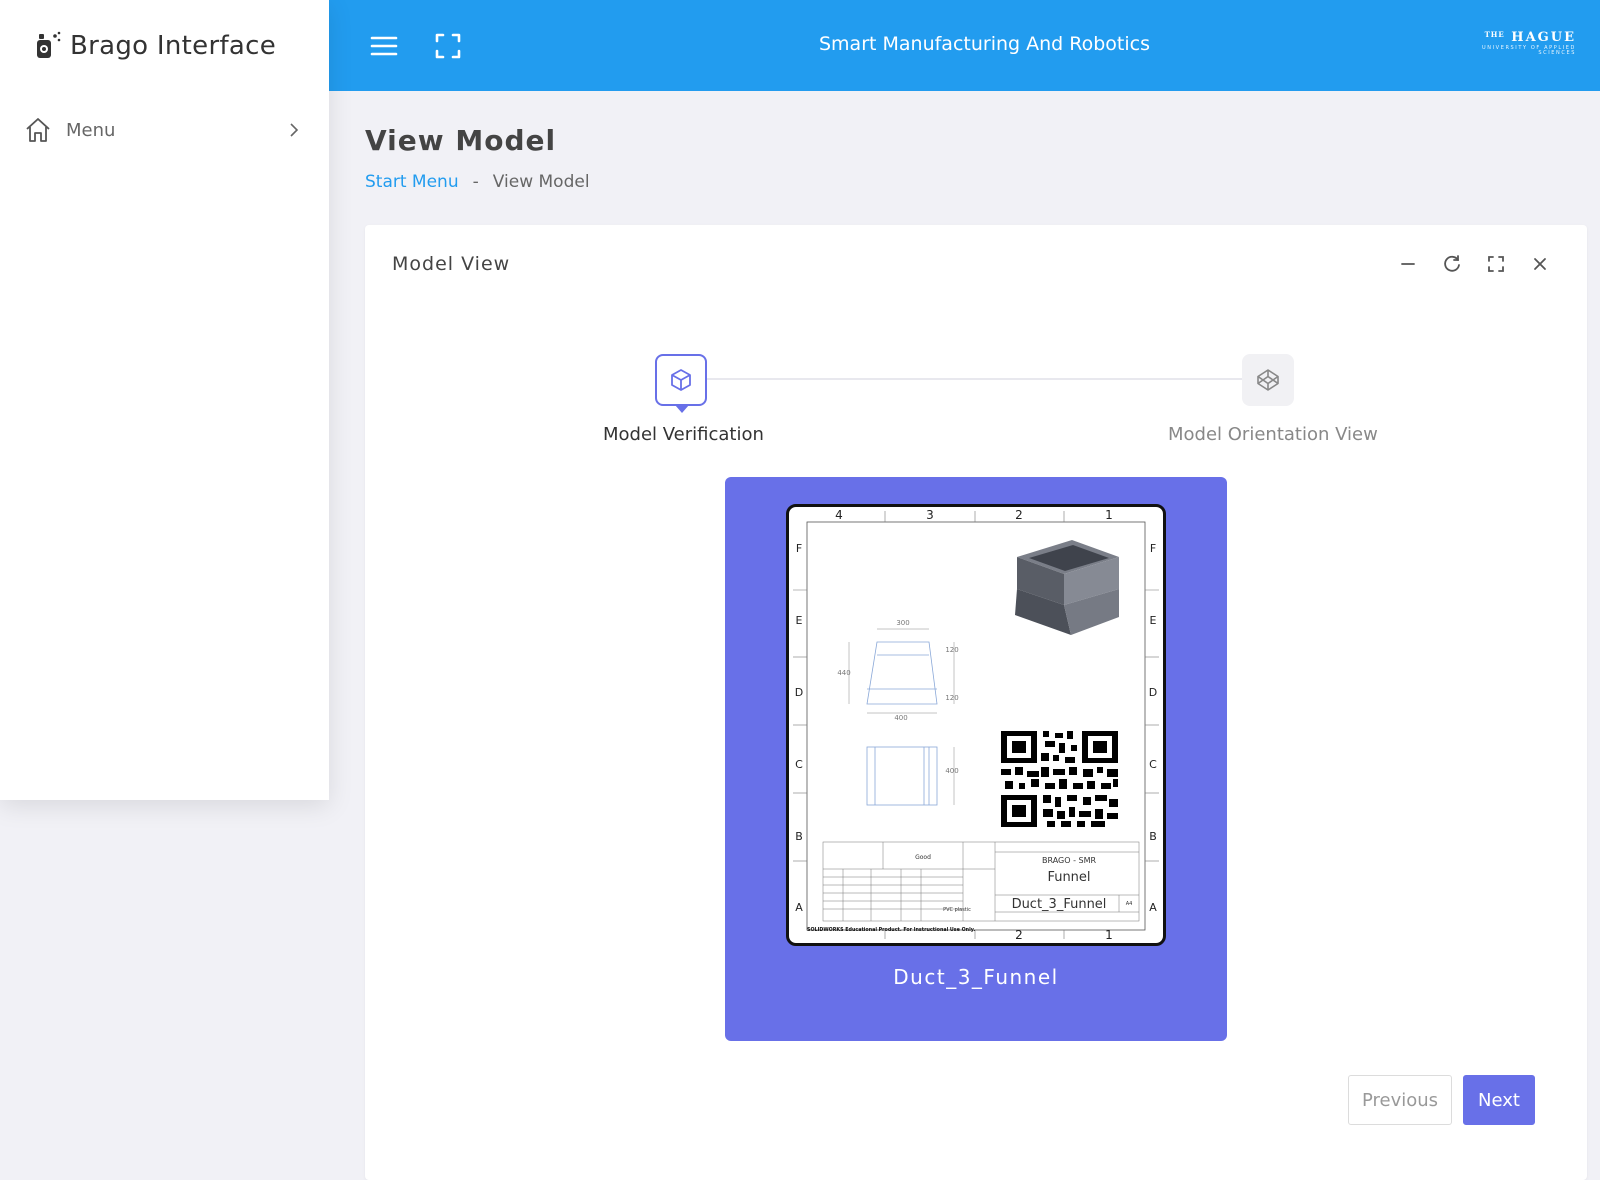 This screenshot has width=1600, height=1180. Describe the element at coordinates (173, 45) in the screenshot. I see `brand-name: Brago Interface` at that location.